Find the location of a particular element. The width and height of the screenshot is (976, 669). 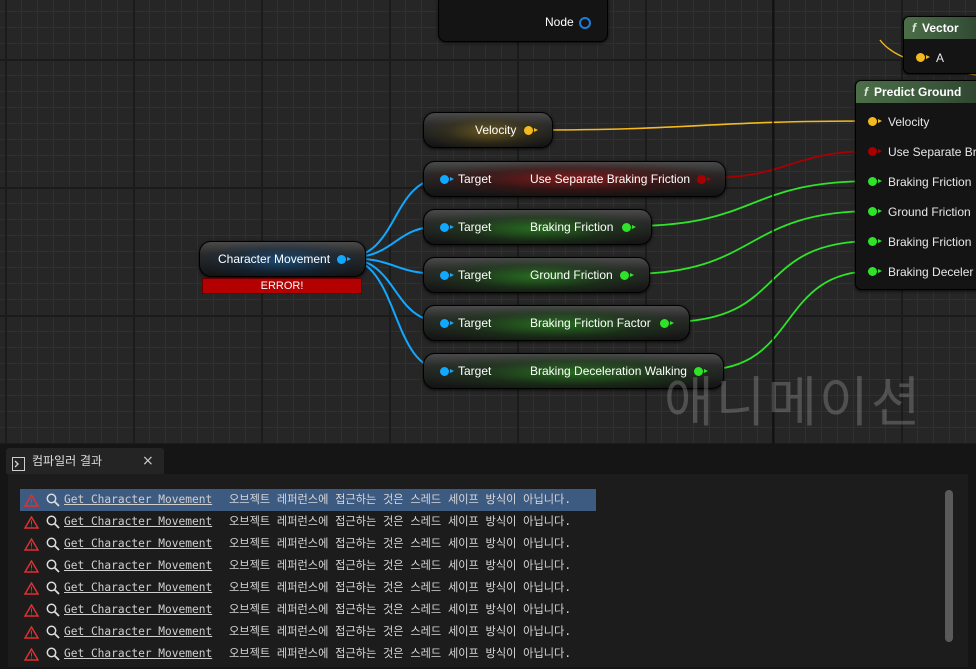

getter-node-use-separate-braking-friction: Target Use Separate Braking Friction is located at coordinates (574, 179).